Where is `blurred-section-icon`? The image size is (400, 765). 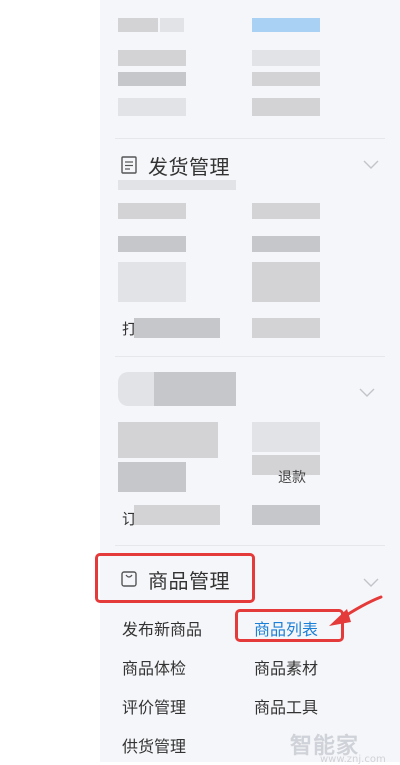
blurred-section-icon is located at coordinates (136, 389).